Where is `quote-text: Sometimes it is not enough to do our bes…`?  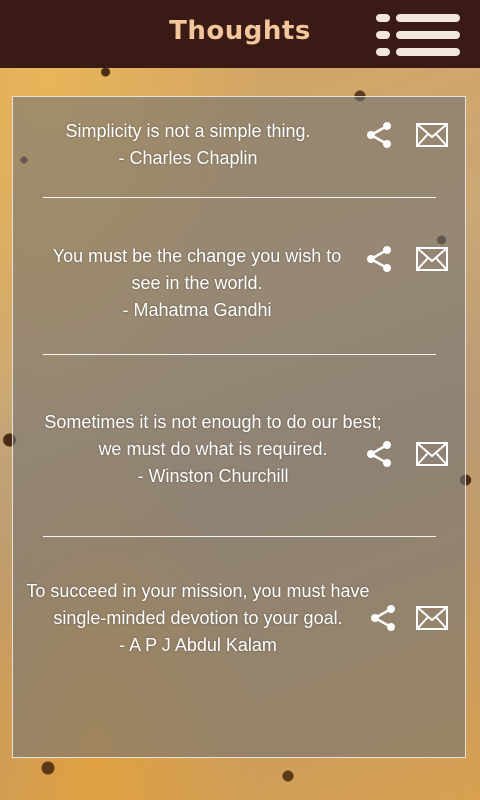
quote-text: Sometimes it is not enough to do our bes… is located at coordinates (213, 449).